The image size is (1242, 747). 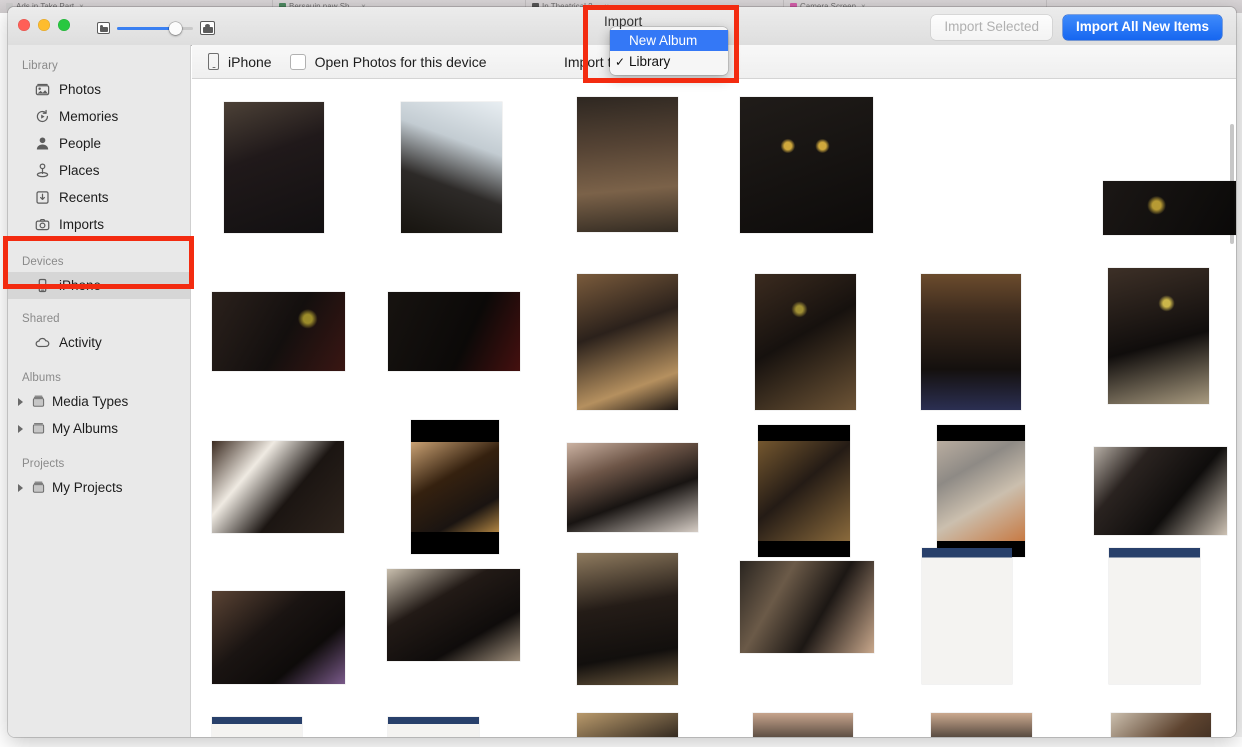 I want to click on sidebar-item-label: Places, so click(x=79, y=170).